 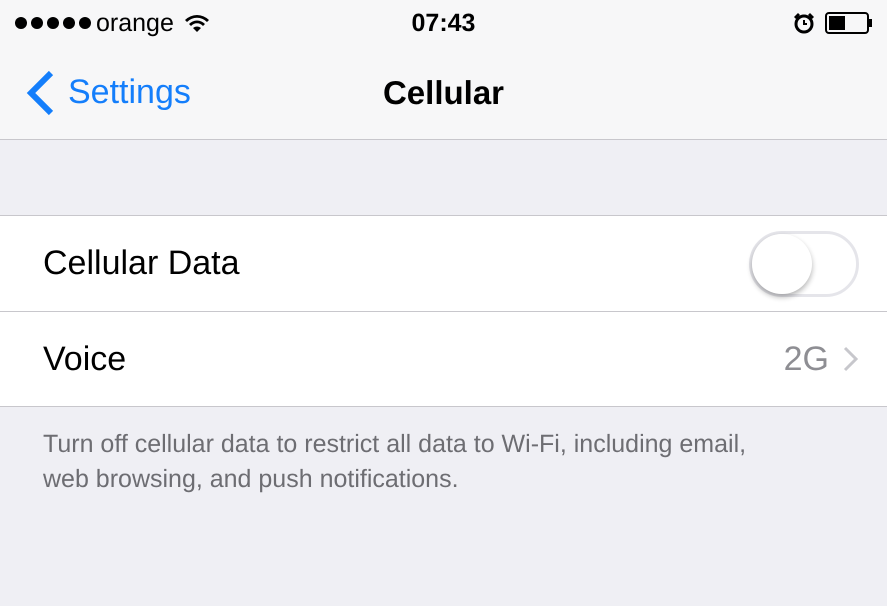 What do you see at coordinates (804, 23) in the screenshot?
I see `alarm-clock-icon` at bounding box center [804, 23].